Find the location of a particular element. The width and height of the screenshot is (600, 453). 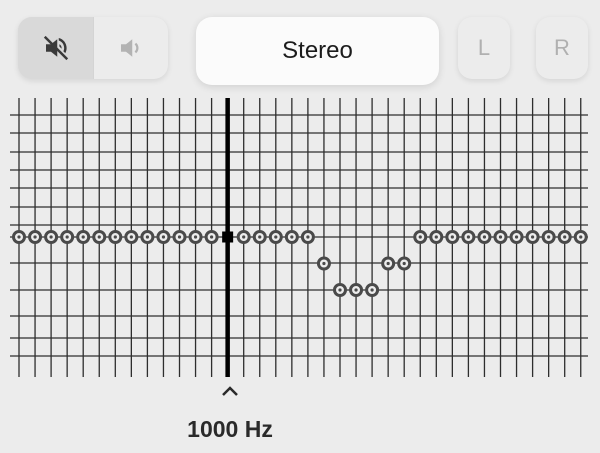

mute-button is located at coordinates (55, 48).